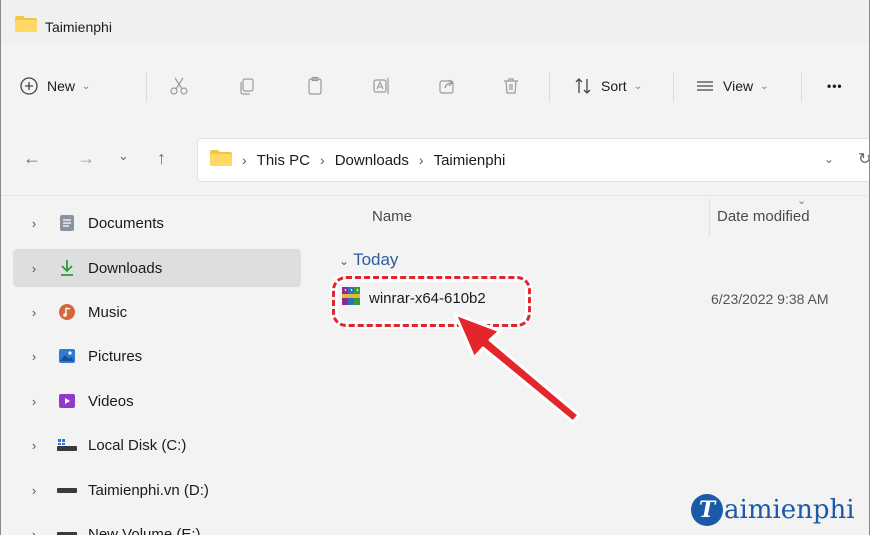 This screenshot has height=535, width=870. I want to click on command-bar: New ⌄ Sort ⌄ View ⌄ •••, so click(435, 86).